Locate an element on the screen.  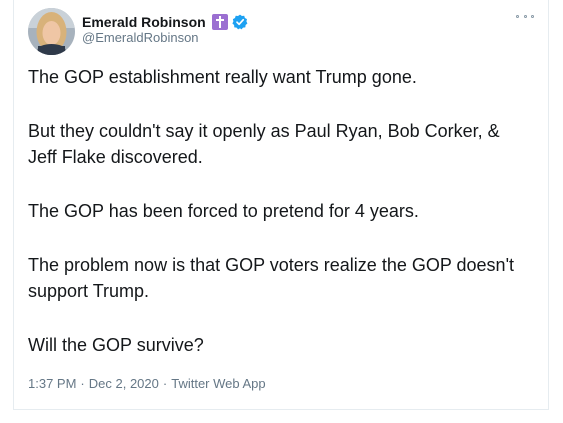
author-handle: @EmeraldRobinson is located at coordinates (140, 37).